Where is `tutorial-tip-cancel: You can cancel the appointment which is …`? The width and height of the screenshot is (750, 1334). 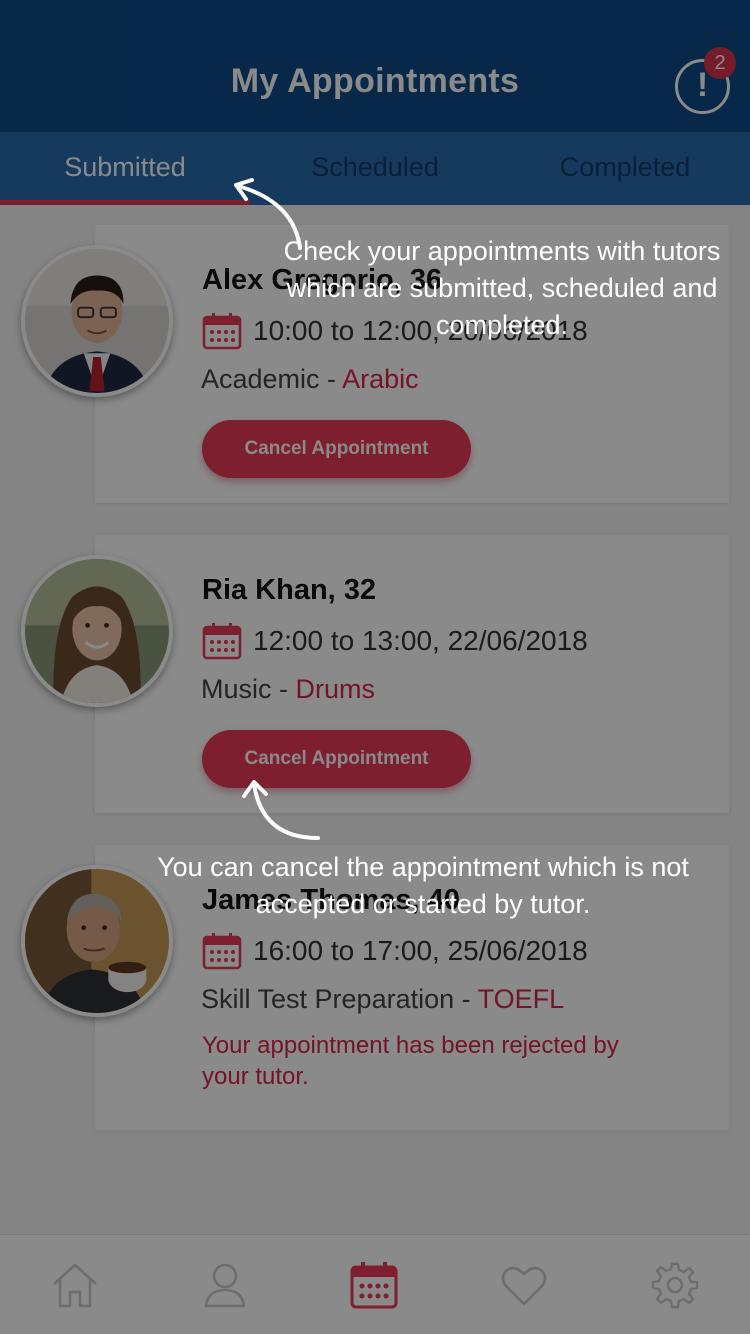
tutorial-tip-cancel: You can cancel the appointment which is … is located at coordinates (423, 885).